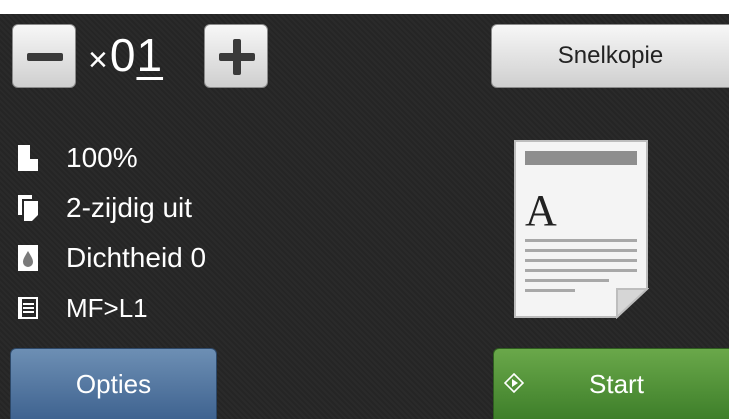  I want to click on options-label: Opties, so click(113, 383).